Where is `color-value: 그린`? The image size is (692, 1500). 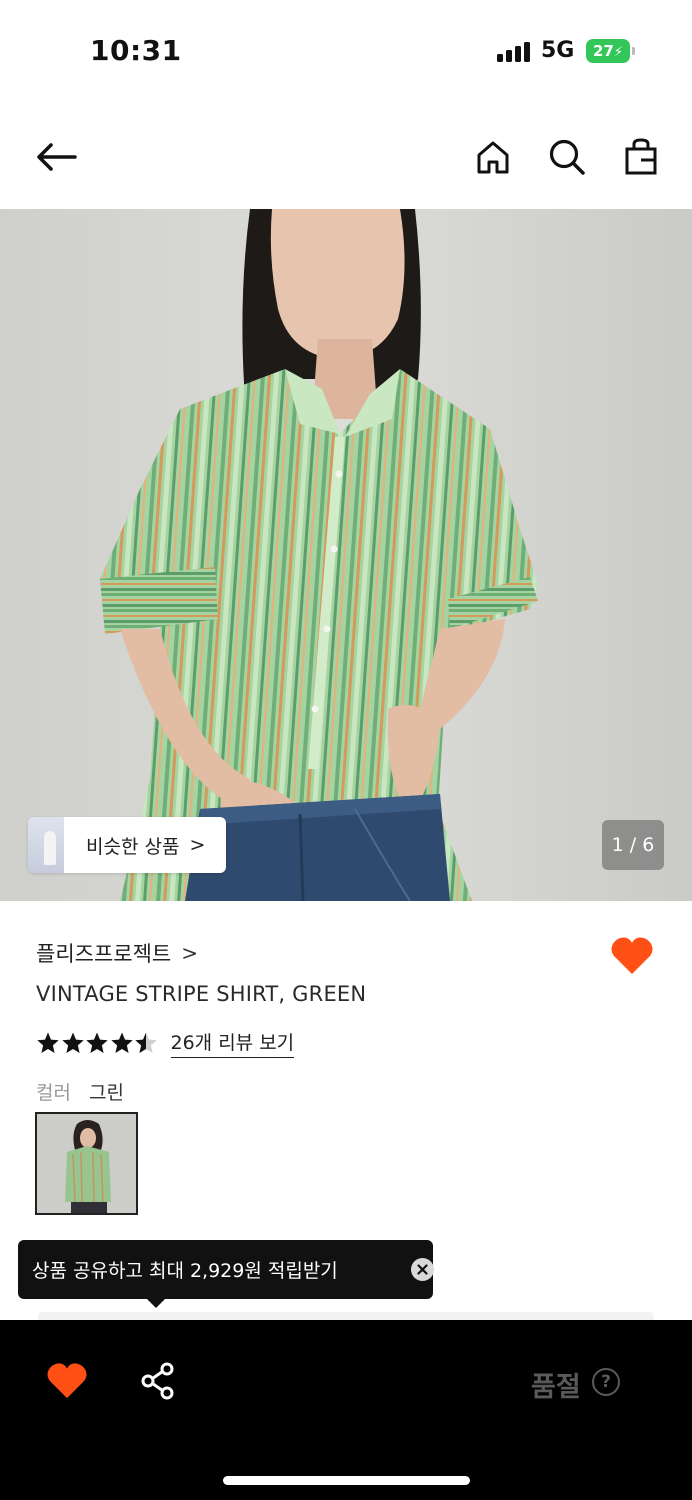 color-value: 그린 is located at coordinates (106, 1093).